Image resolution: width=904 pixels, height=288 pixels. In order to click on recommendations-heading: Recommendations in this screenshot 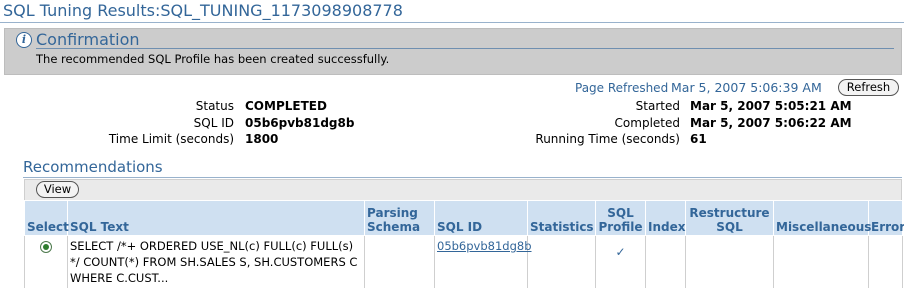, I will do `click(93, 167)`.